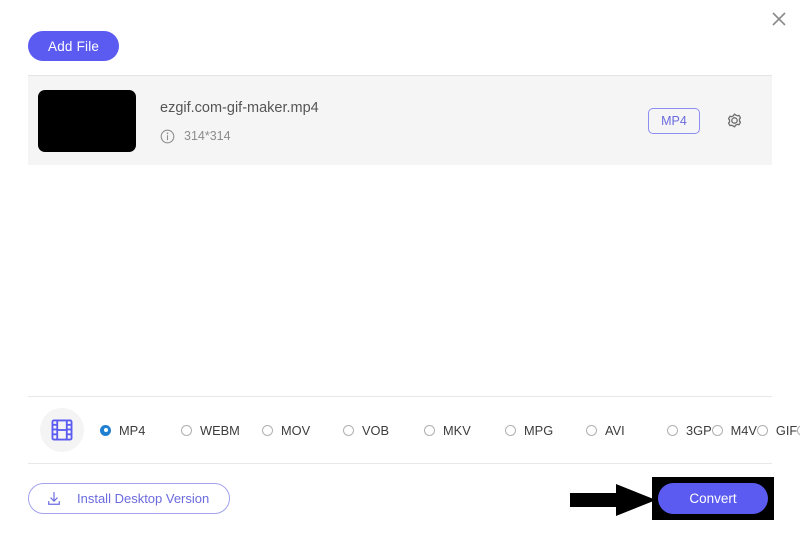  What do you see at coordinates (699, 430) in the screenshot?
I see `format-option-label: 3GP` at bounding box center [699, 430].